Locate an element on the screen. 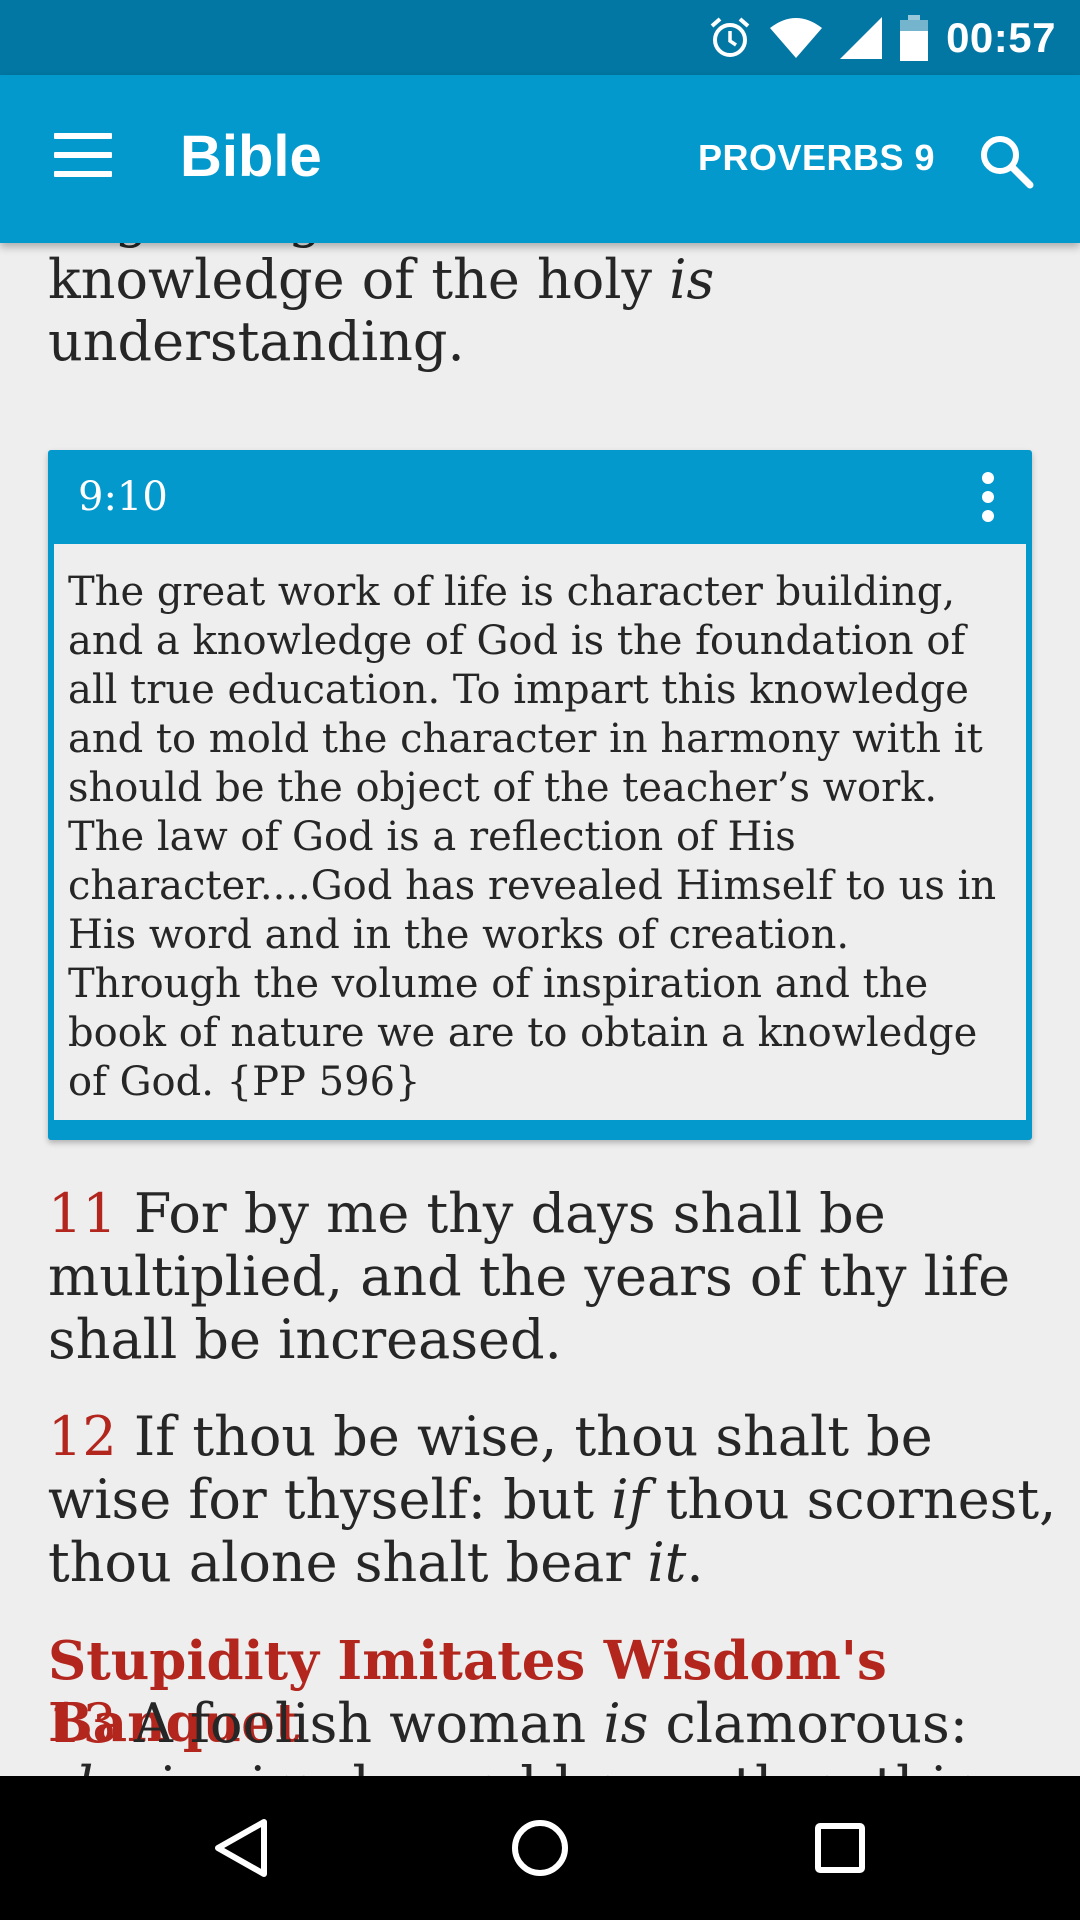 The image size is (1080, 1920). battery-icon is located at coordinates (914, 37).